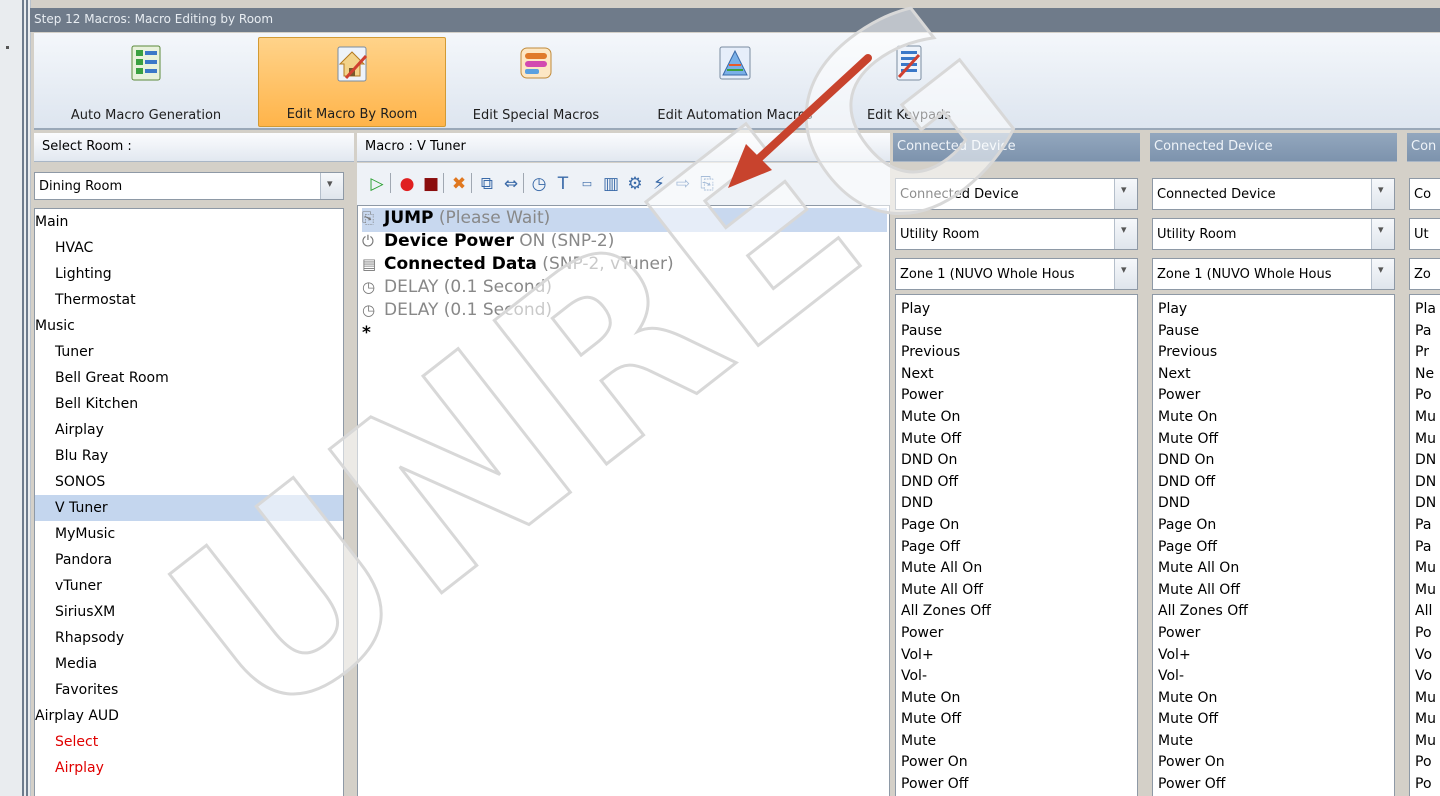 The width and height of the screenshot is (1440, 796). I want to click on command-list-item: Next, so click(1016, 375).